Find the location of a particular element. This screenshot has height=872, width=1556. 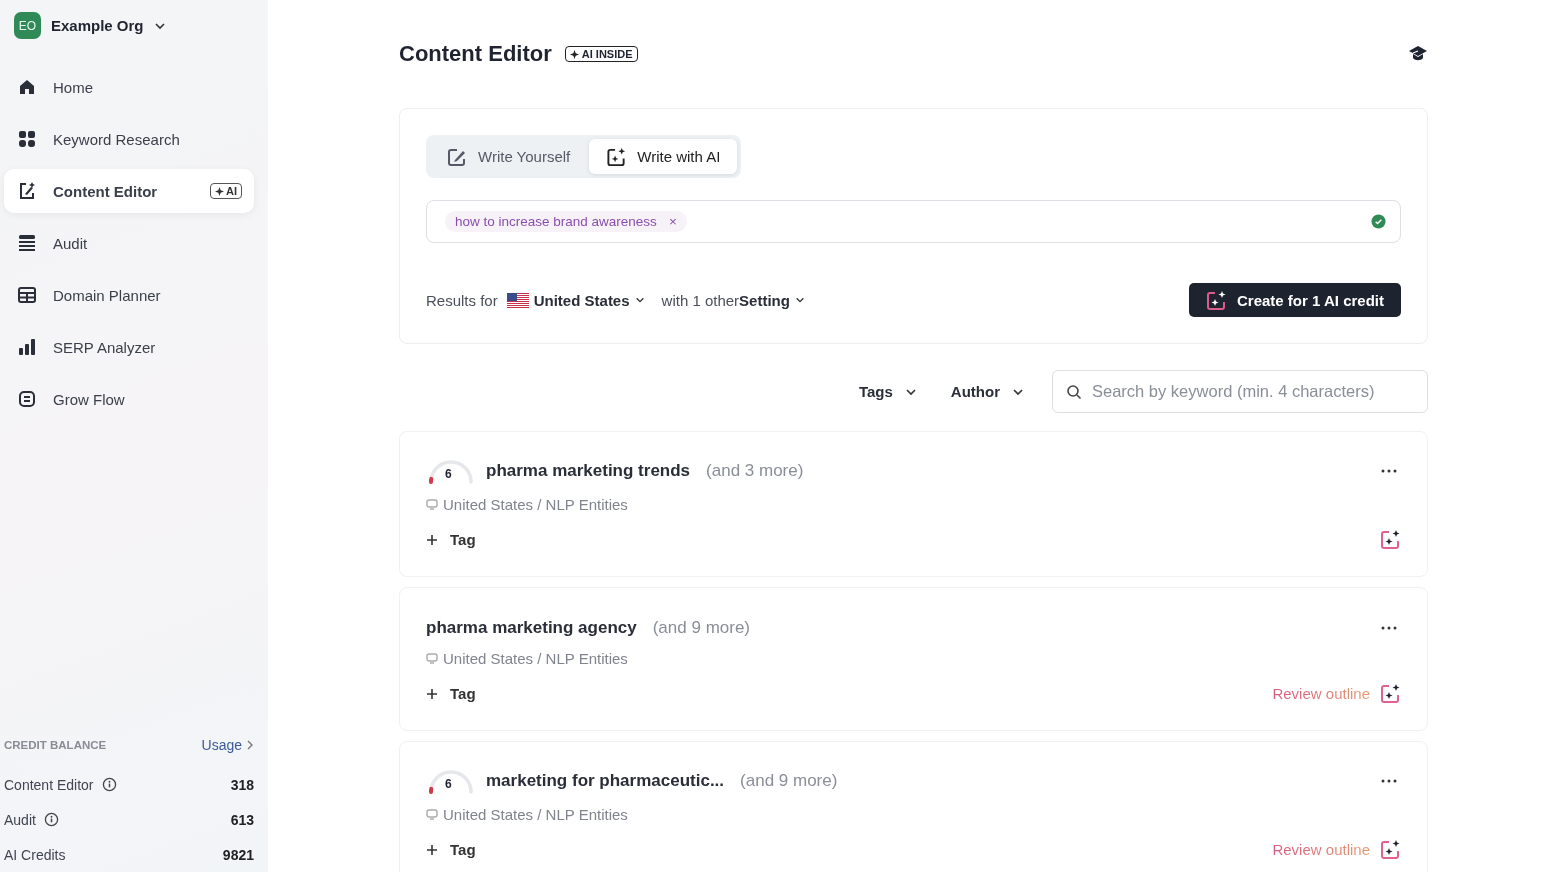

flag-icon is located at coordinates (517, 300).